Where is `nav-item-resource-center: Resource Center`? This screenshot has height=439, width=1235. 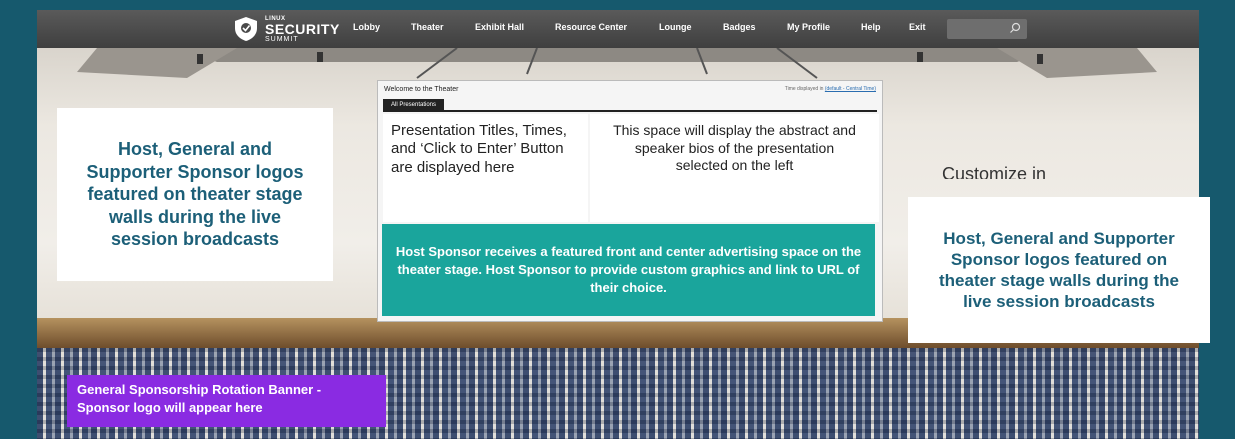 nav-item-resource-center: Resource Center is located at coordinates (591, 27).